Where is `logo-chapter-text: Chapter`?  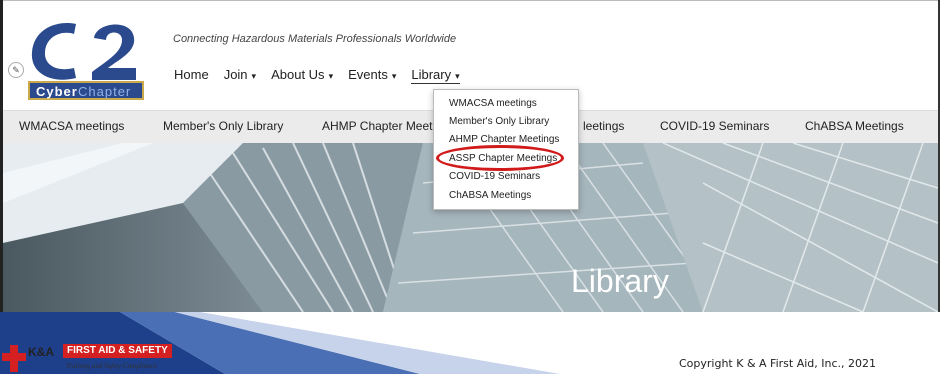 logo-chapter-text: Chapter is located at coordinates (105, 91).